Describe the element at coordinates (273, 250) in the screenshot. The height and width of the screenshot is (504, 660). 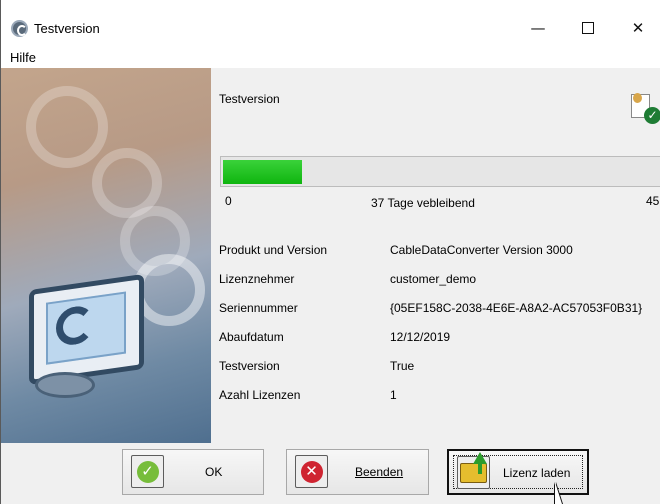
I see `product-version-label: Produkt und Version` at that location.